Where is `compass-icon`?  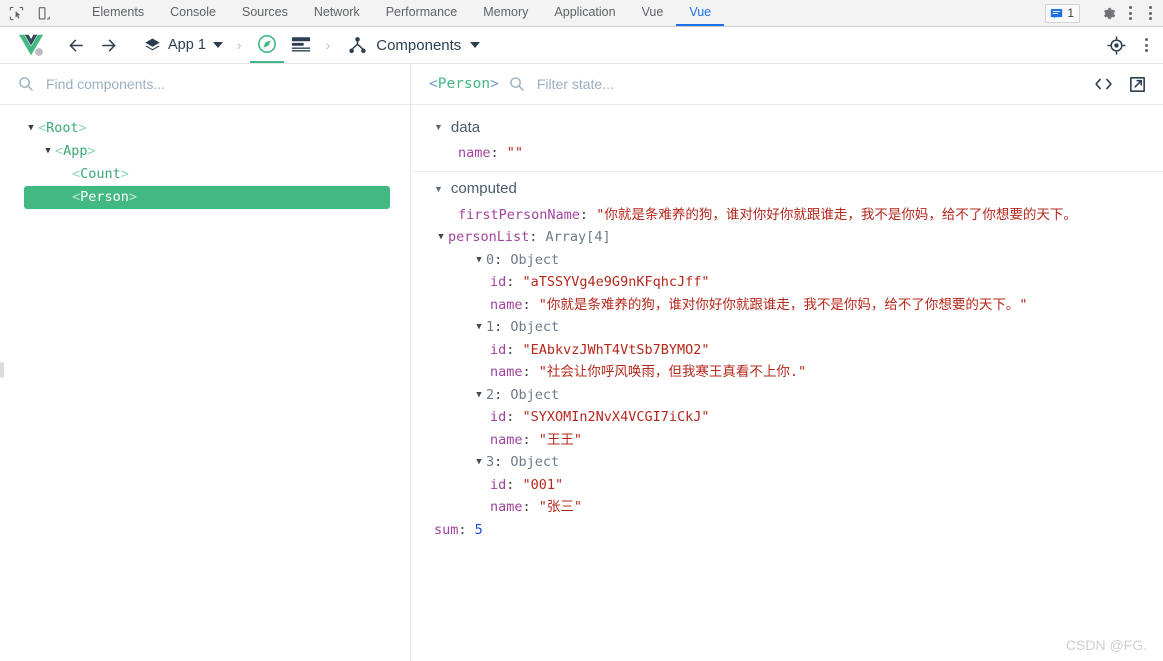 compass-icon is located at coordinates (266, 44).